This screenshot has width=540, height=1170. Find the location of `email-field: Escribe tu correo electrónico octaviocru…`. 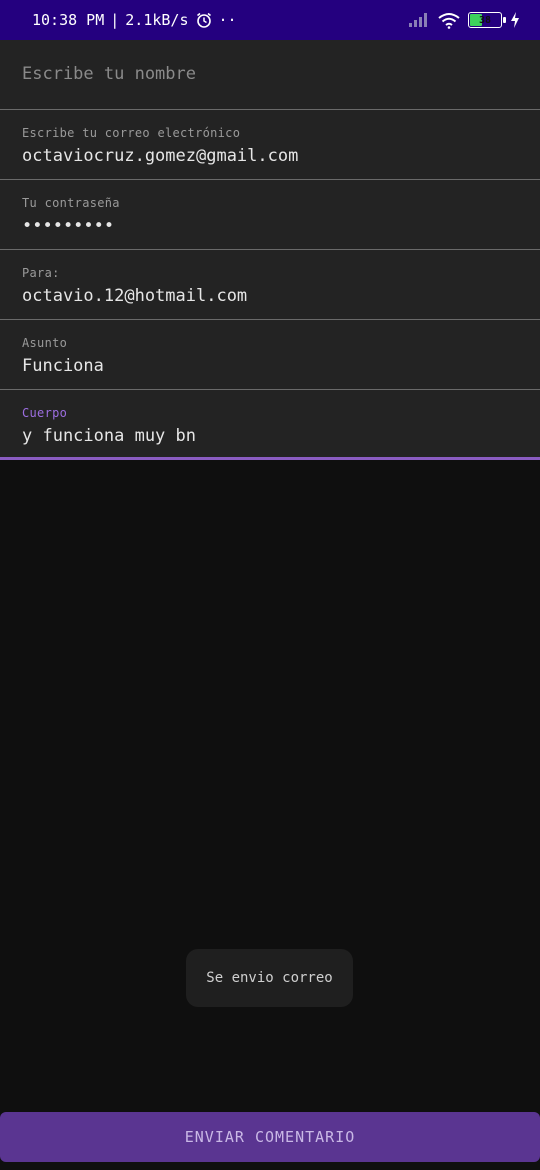

email-field: Escribe tu correo electrónico octaviocru… is located at coordinates (270, 145).